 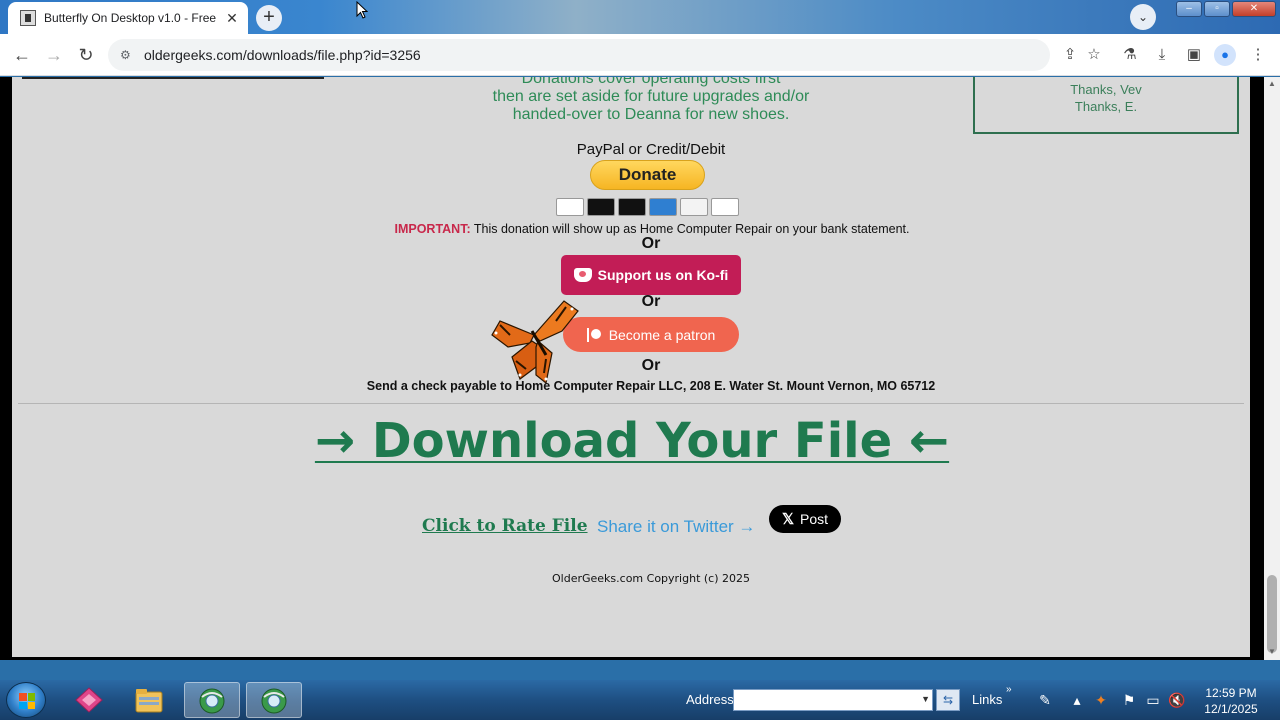 What do you see at coordinates (1101, 700) in the screenshot?
I see `butterfly-tray-icon: ✦` at bounding box center [1101, 700].